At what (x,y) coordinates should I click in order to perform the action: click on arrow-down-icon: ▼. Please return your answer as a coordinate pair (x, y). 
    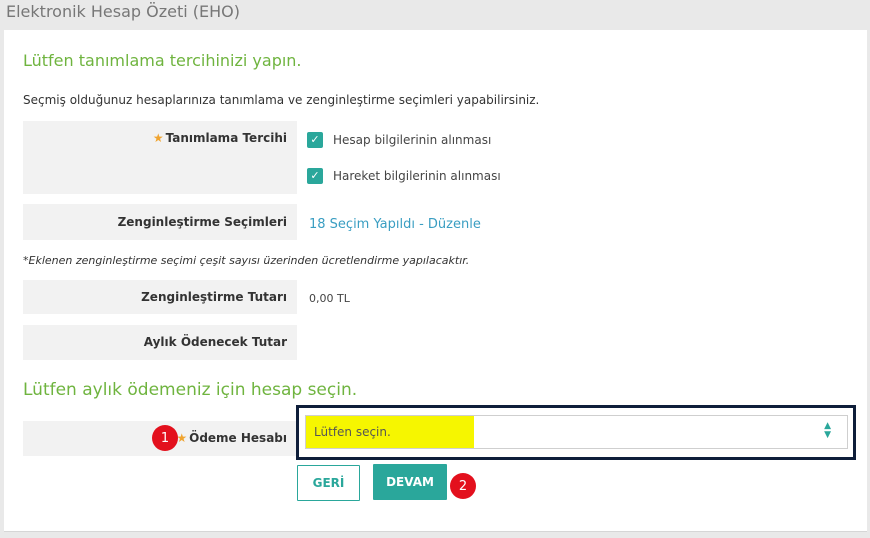
    Looking at the image, I should click on (827, 435).